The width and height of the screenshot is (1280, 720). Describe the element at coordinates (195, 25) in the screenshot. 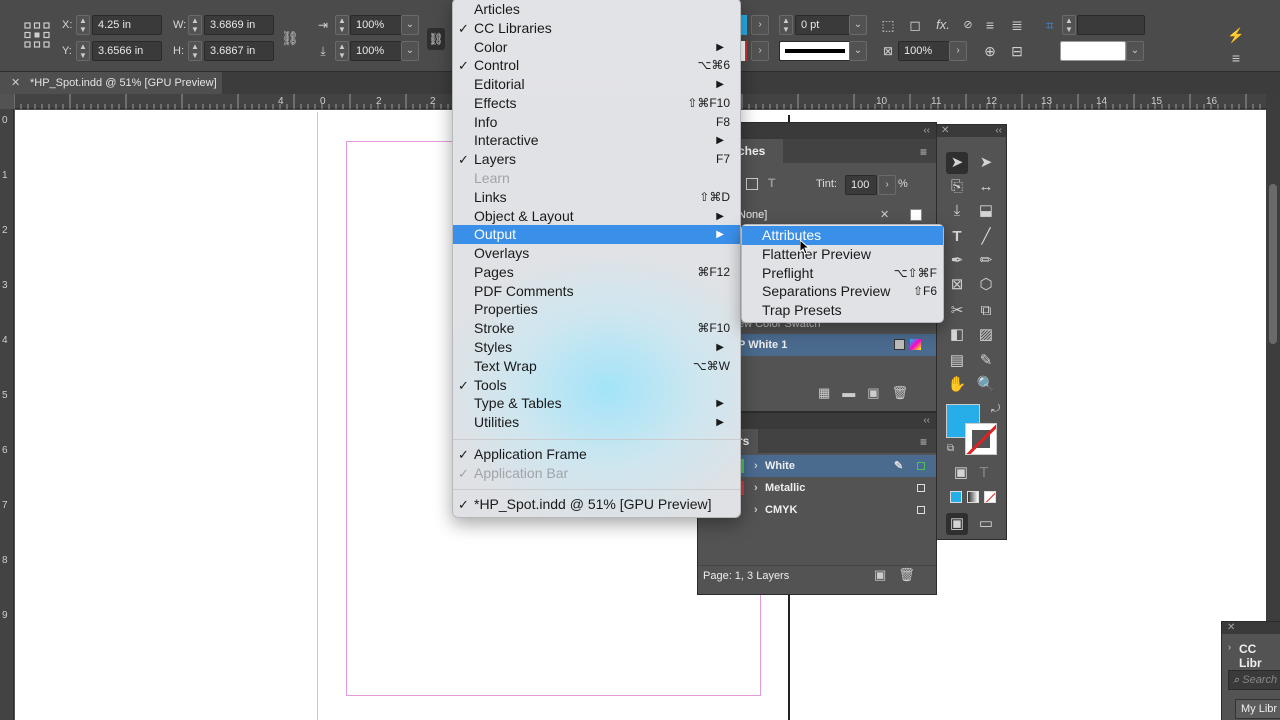

I see `w-stepper: ▲ ▼` at that location.